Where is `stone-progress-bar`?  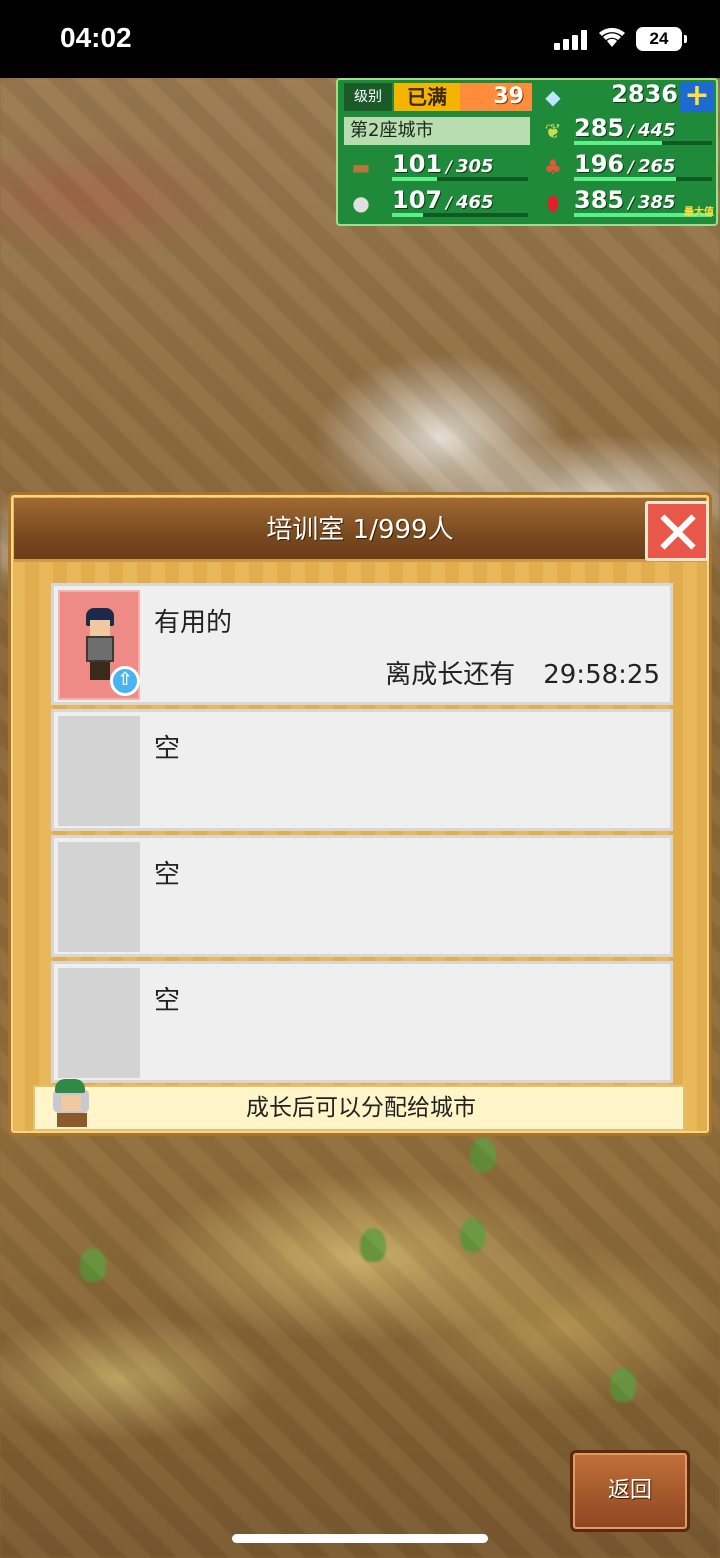 stone-progress-bar is located at coordinates (460, 215).